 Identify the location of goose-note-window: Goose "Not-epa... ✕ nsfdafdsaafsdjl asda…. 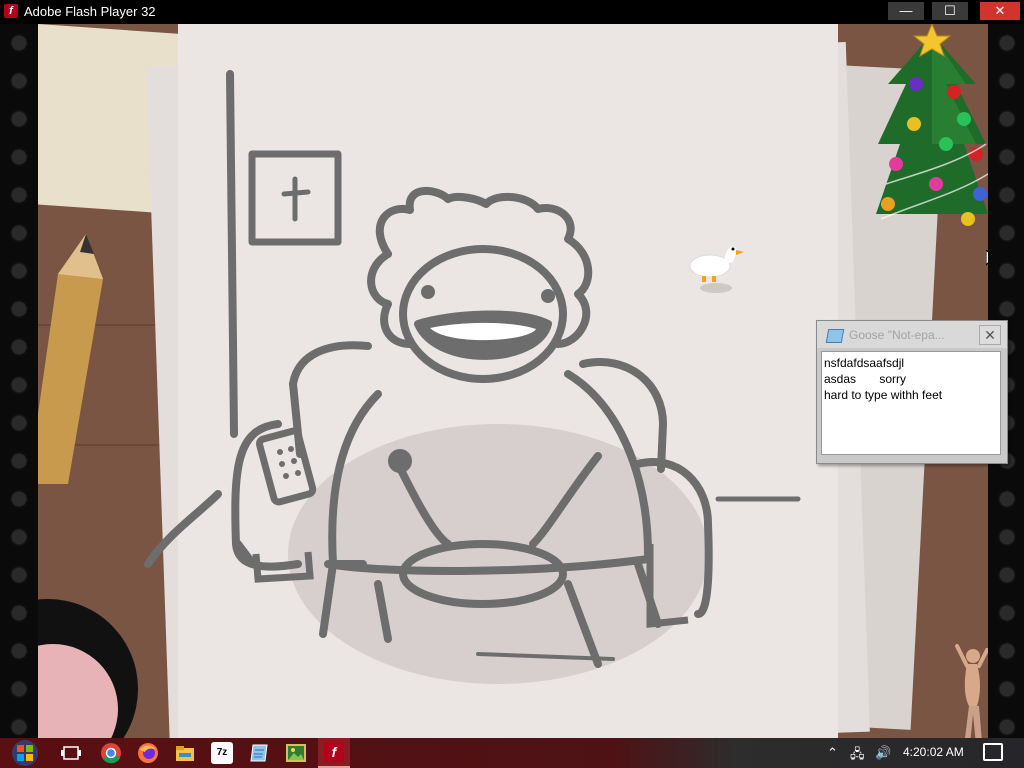
(912, 392).